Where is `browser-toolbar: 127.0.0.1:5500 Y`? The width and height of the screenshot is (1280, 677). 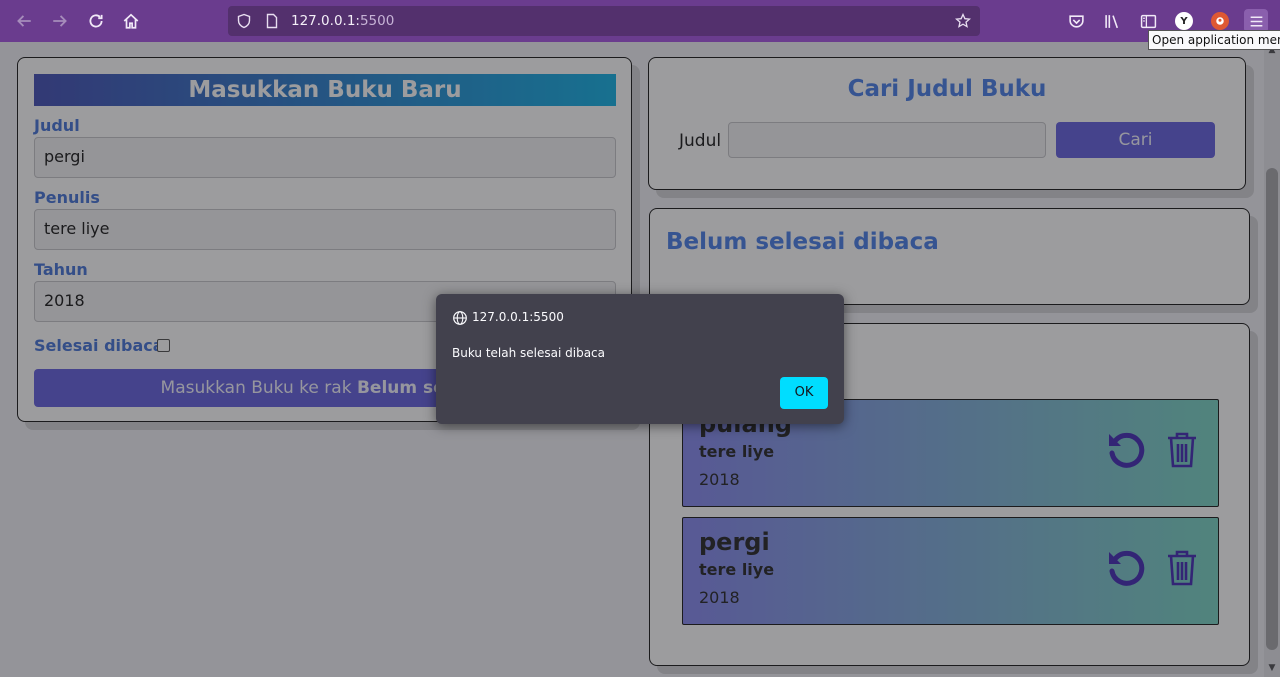
browser-toolbar: 127.0.0.1:5500 Y is located at coordinates (640, 21).